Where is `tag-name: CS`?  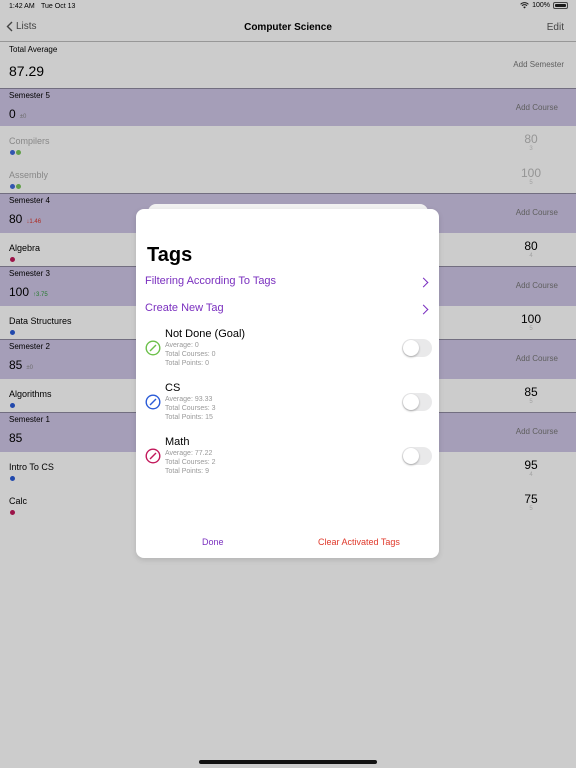 tag-name: CS is located at coordinates (173, 388).